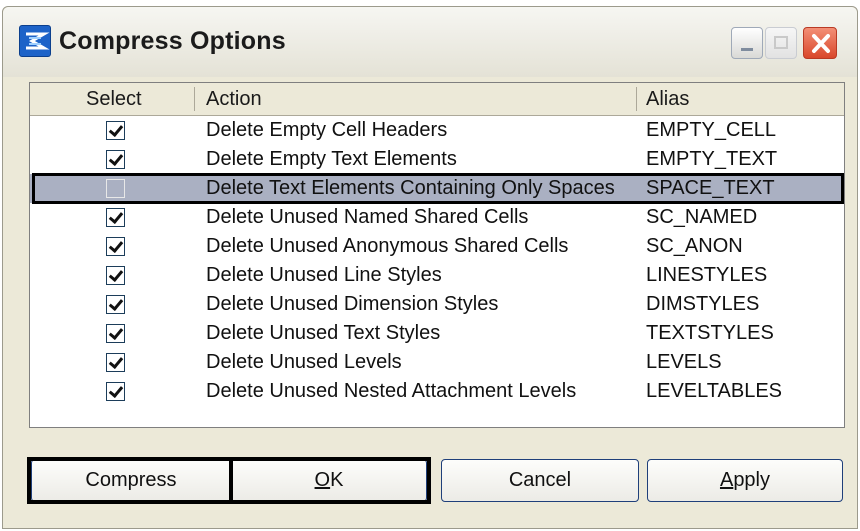  What do you see at coordinates (35, 41) in the screenshot?
I see `app-logo-icon` at bounding box center [35, 41].